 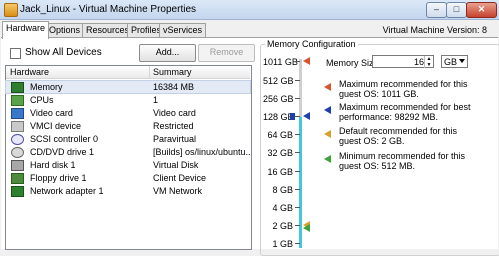 What do you see at coordinates (178, 191) in the screenshot?
I see `hardware-summary: VM Network` at bounding box center [178, 191].